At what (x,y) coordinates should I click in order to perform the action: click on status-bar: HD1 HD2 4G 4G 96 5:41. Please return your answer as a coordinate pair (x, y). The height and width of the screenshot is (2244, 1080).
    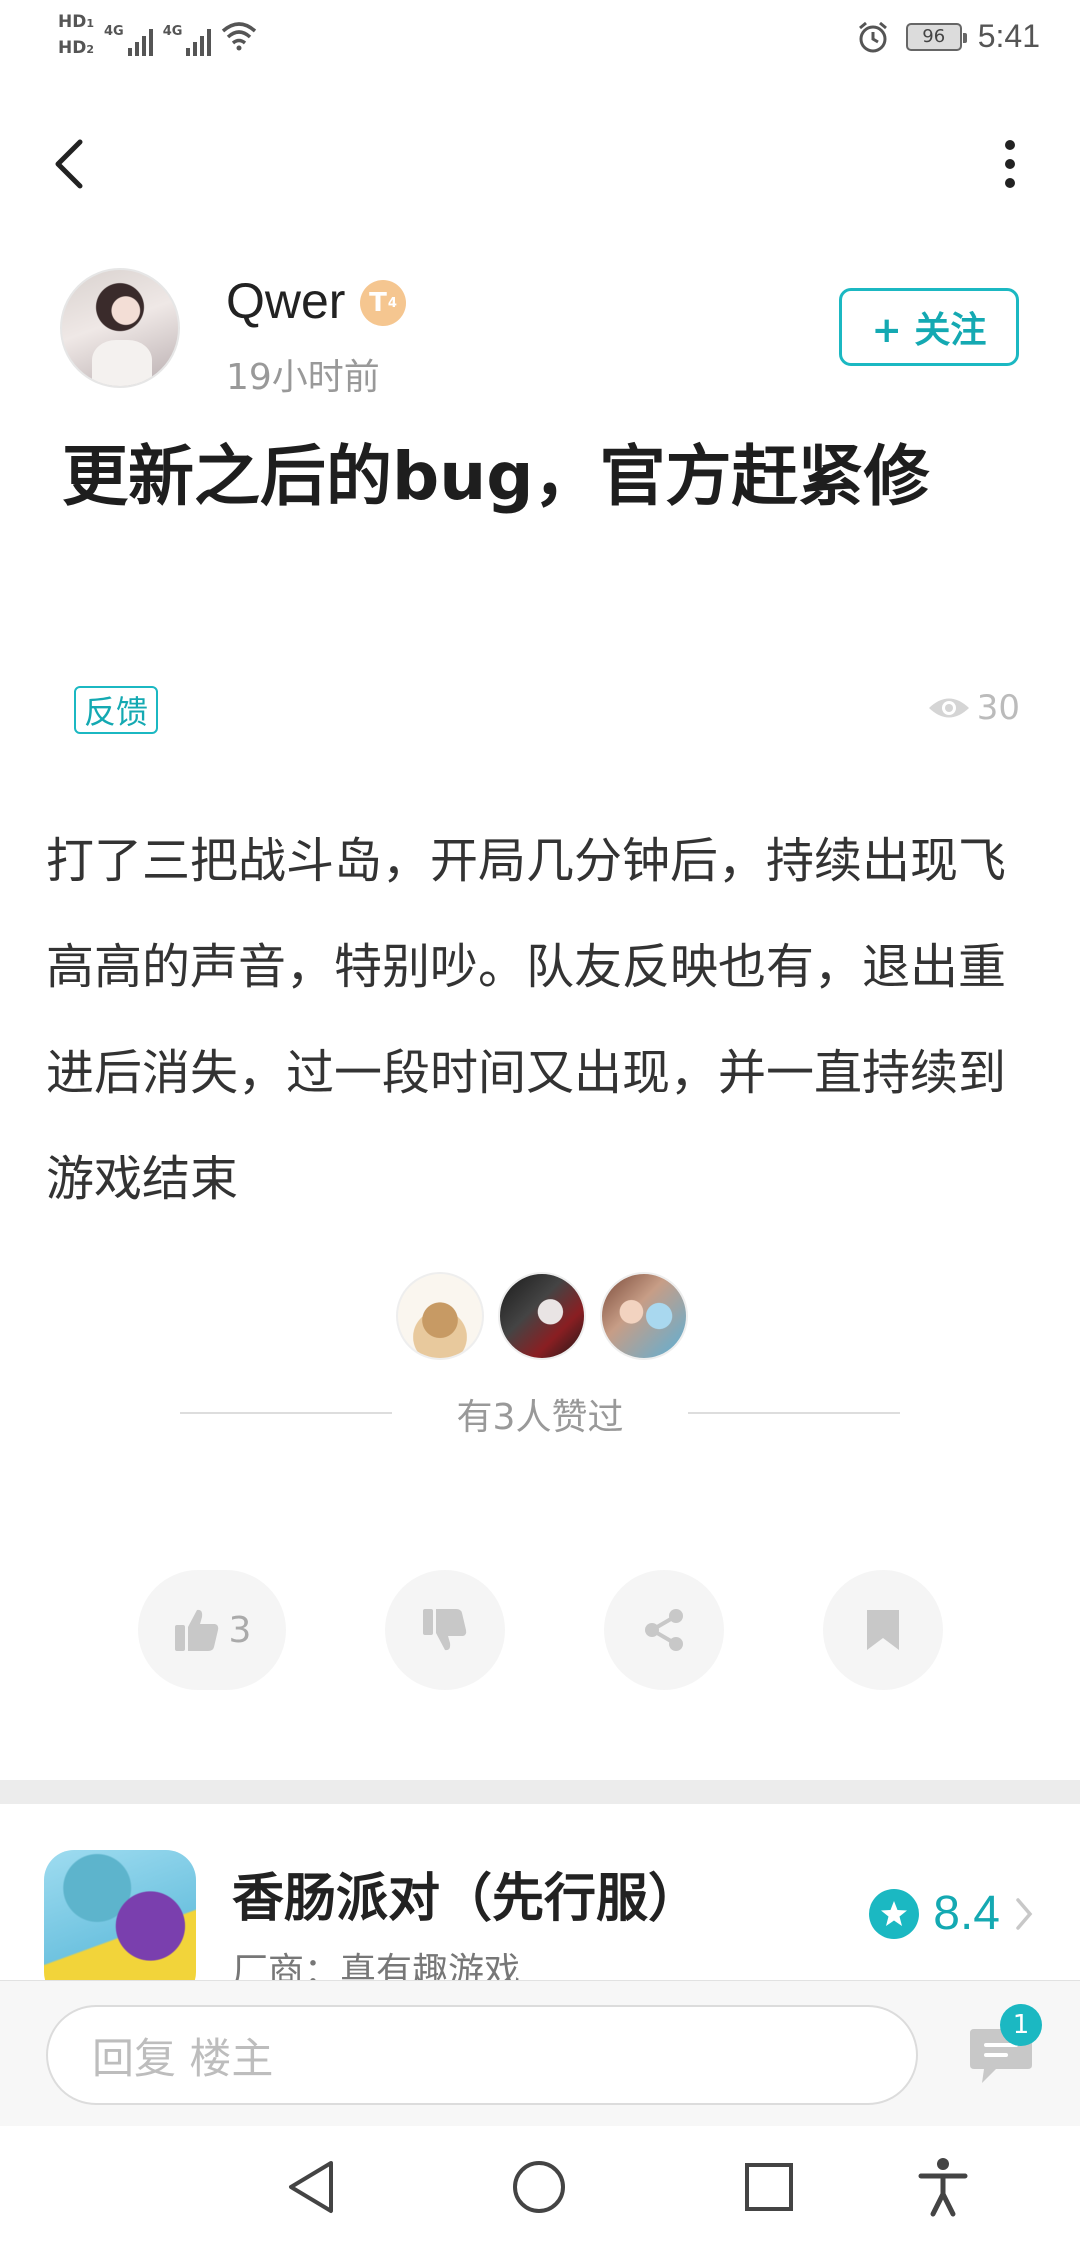
    Looking at the image, I should click on (540, 40).